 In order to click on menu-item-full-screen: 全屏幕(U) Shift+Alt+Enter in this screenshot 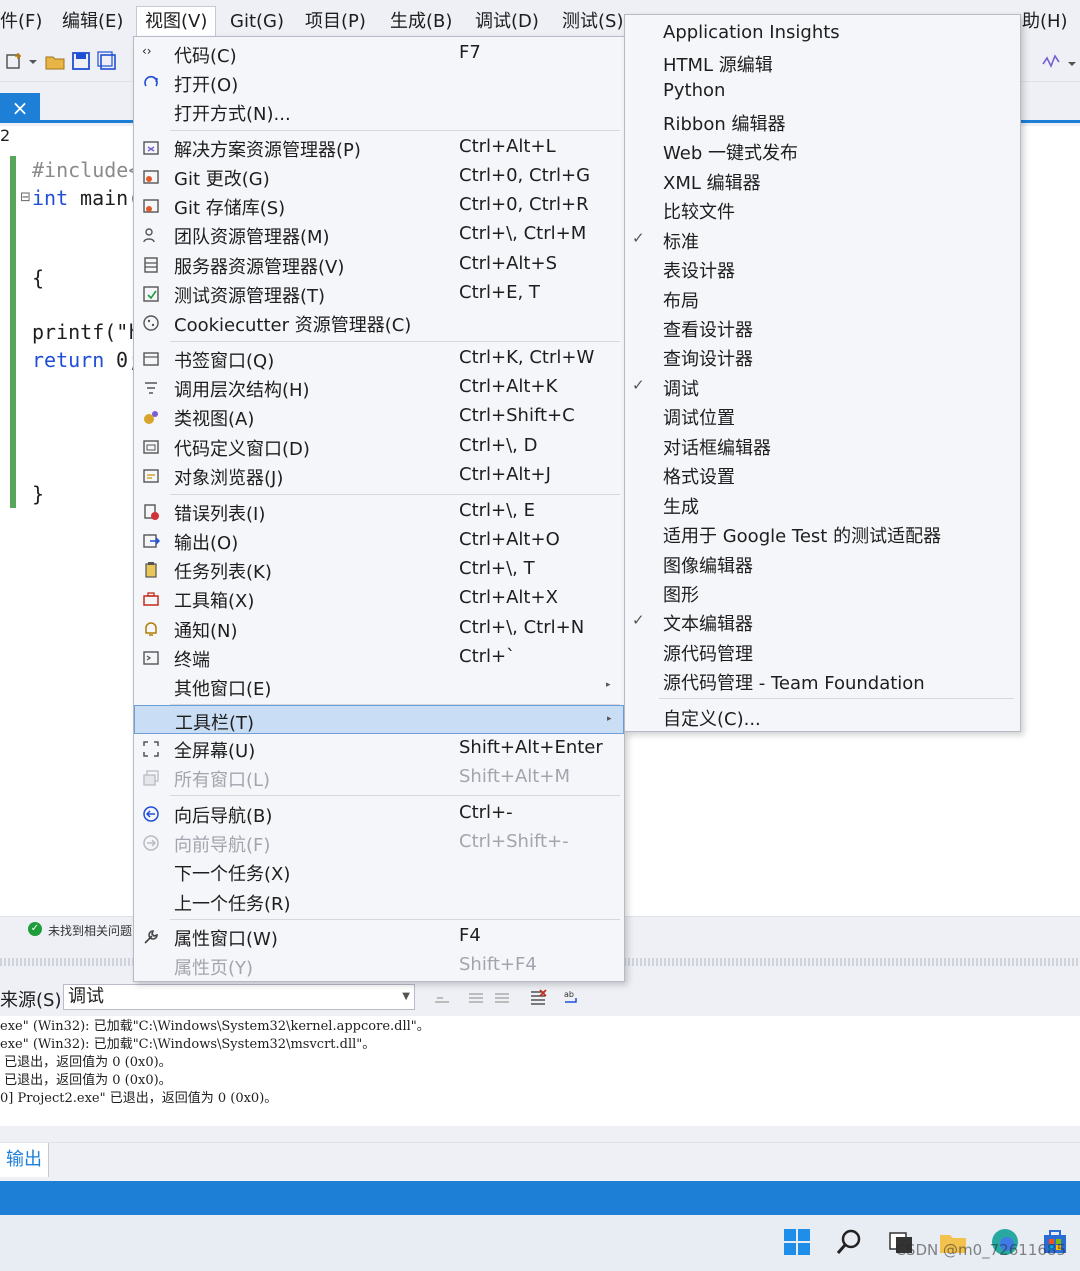, I will do `click(379, 748)`.